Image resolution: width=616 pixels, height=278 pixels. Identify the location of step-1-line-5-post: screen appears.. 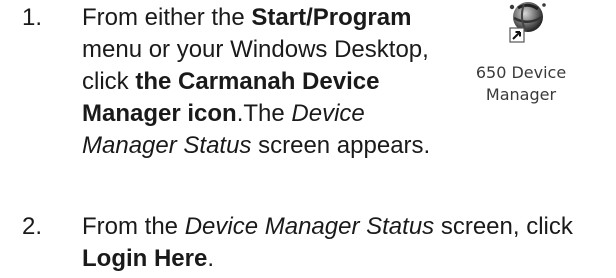
(341, 145).